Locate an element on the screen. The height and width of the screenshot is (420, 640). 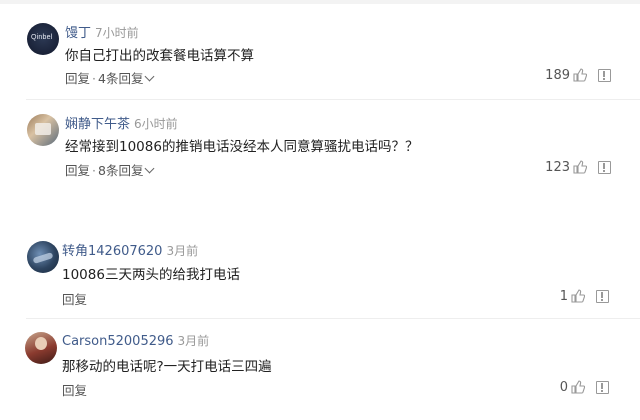
comment-actions: 回复 · 8条回复 is located at coordinates (110, 169).